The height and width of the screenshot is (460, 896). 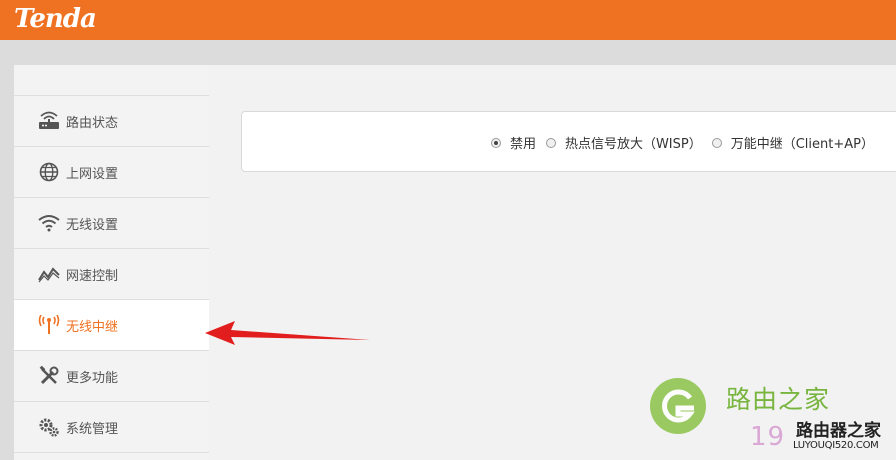 I want to click on radio-label-wisp: 热点信号放大（WISP）, so click(x=633, y=144).